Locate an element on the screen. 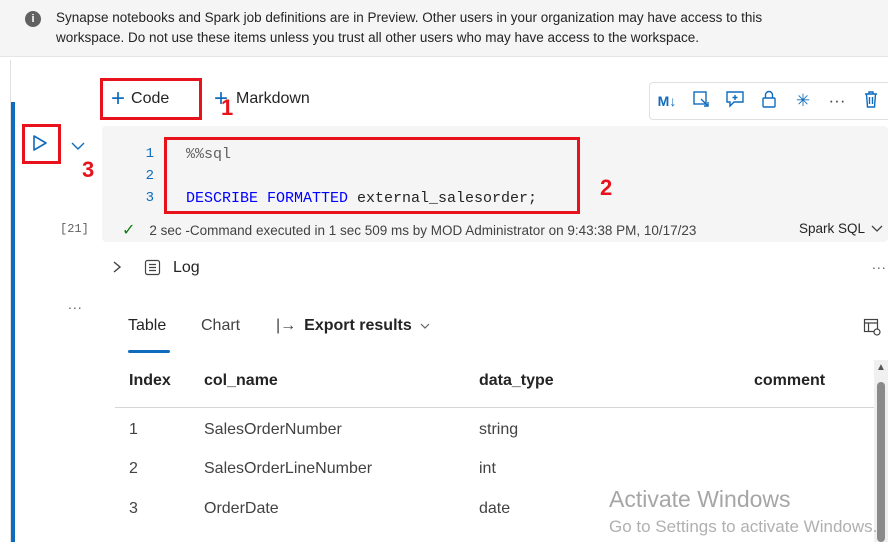 The width and height of the screenshot is (888, 542). cell-col-name: OrderDate is located at coordinates (241, 508).